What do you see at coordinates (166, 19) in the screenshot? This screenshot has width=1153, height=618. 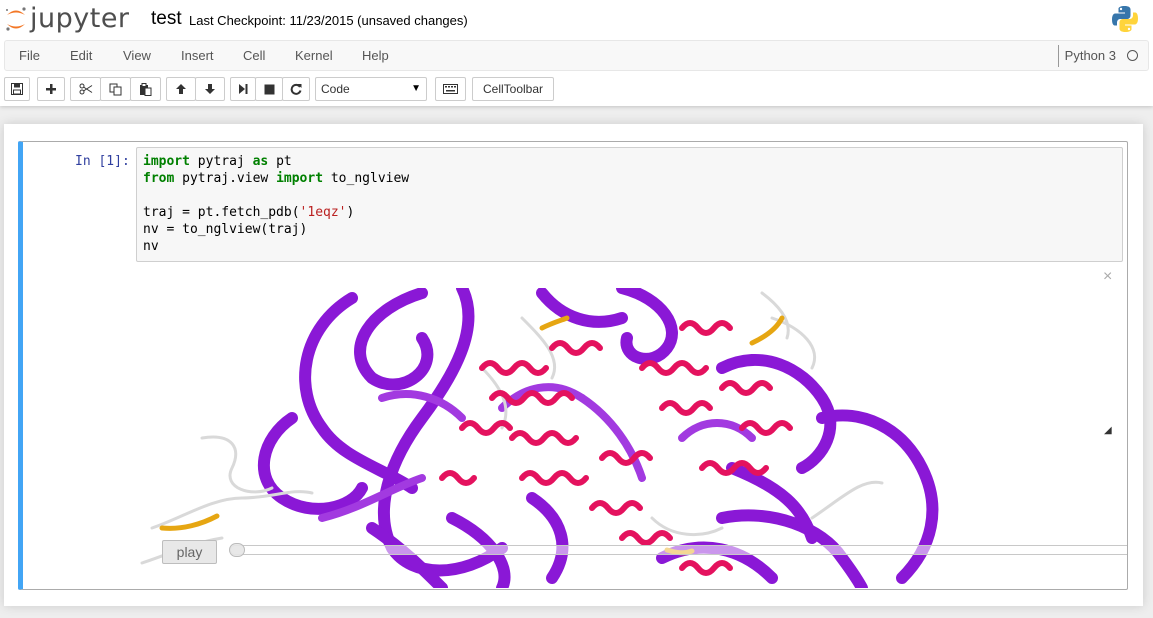 I see `notebook-name: test` at bounding box center [166, 19].